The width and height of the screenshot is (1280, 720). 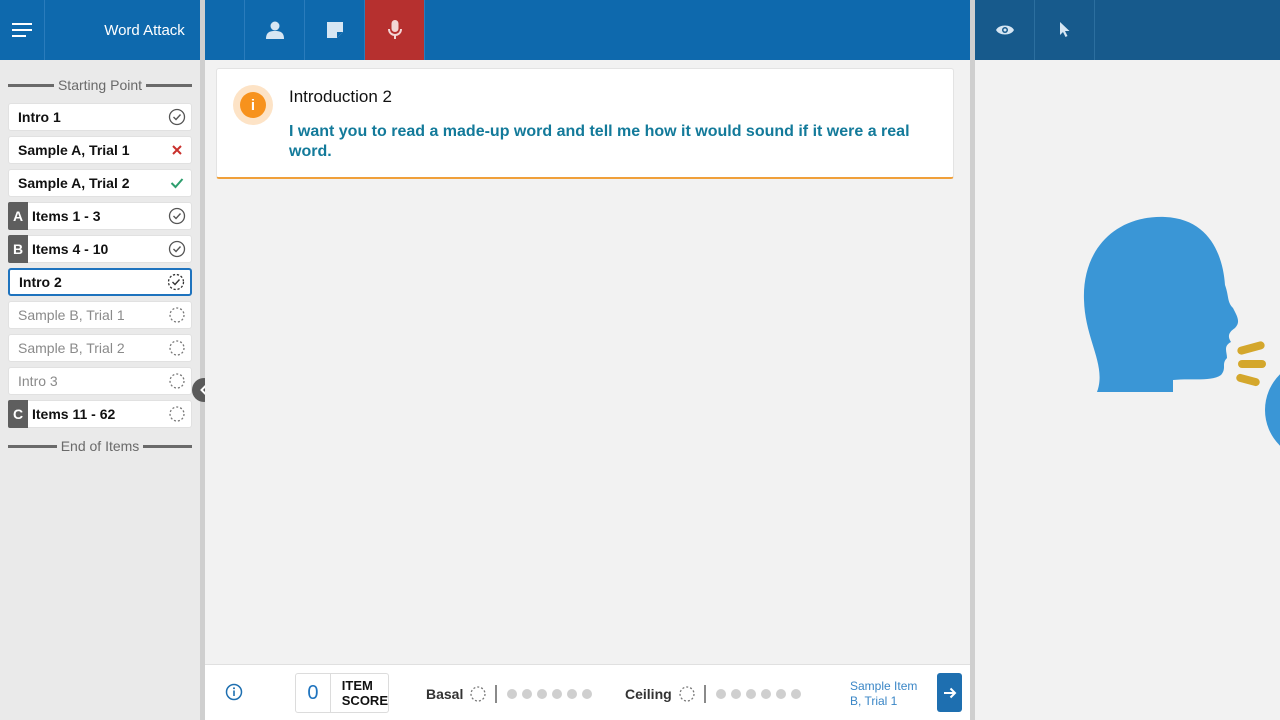 I want to click on microphone-icon, so click(x=394, y=29).